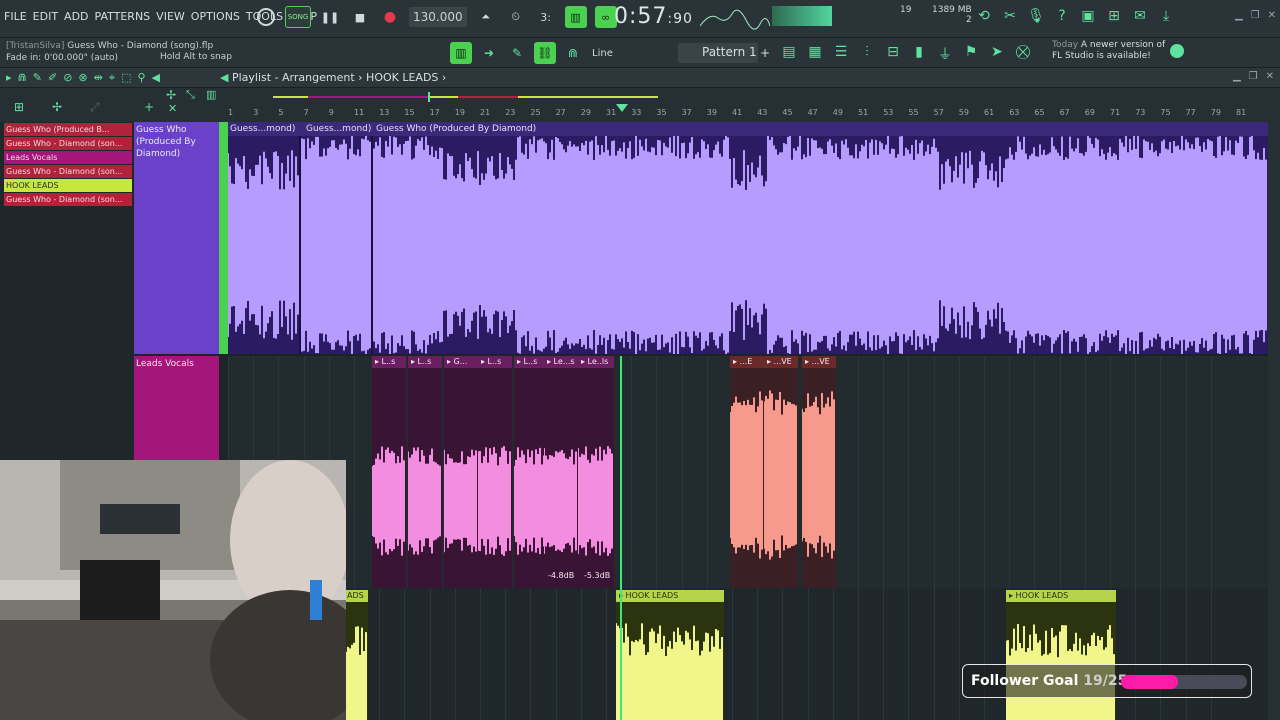 This screenshot has height=720, width=1280. Describe the element at coordinates (19, 107) in the screenshot. I see `picker-pattern-icon: ⊞` at that location.